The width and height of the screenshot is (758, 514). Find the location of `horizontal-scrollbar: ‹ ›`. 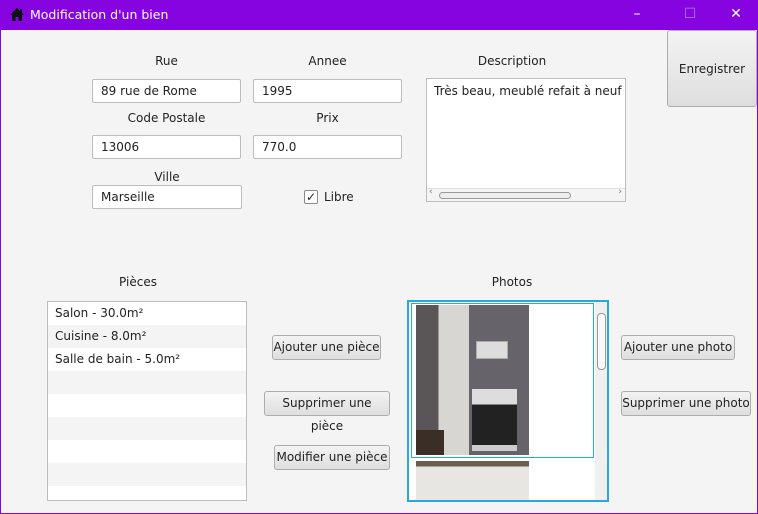

horizontal-scrollbar: ‹ › is located at coordinates (526, 194).